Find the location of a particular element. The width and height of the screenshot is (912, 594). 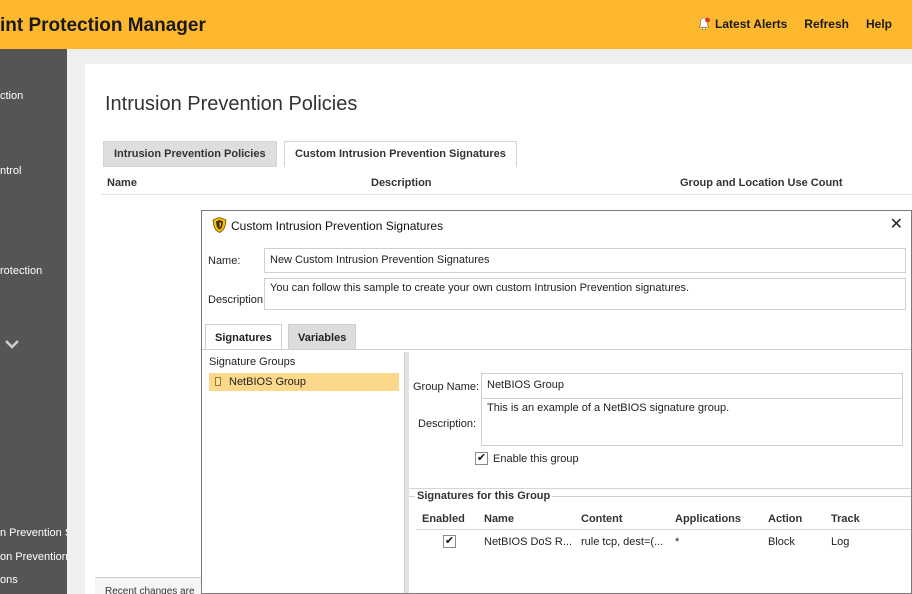

column-header-name: Name is located at coordinates (122, 183).